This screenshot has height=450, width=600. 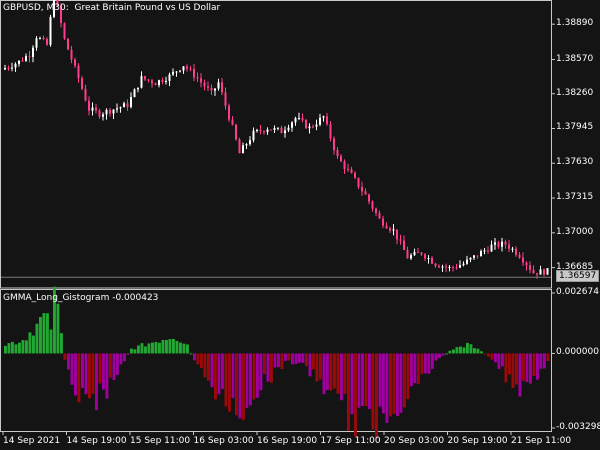 What do you see at coordinates (32, 441) in the screenshot?
I see `time-tick-label: 14 Sep 2021` at bounding box center [32, 441].